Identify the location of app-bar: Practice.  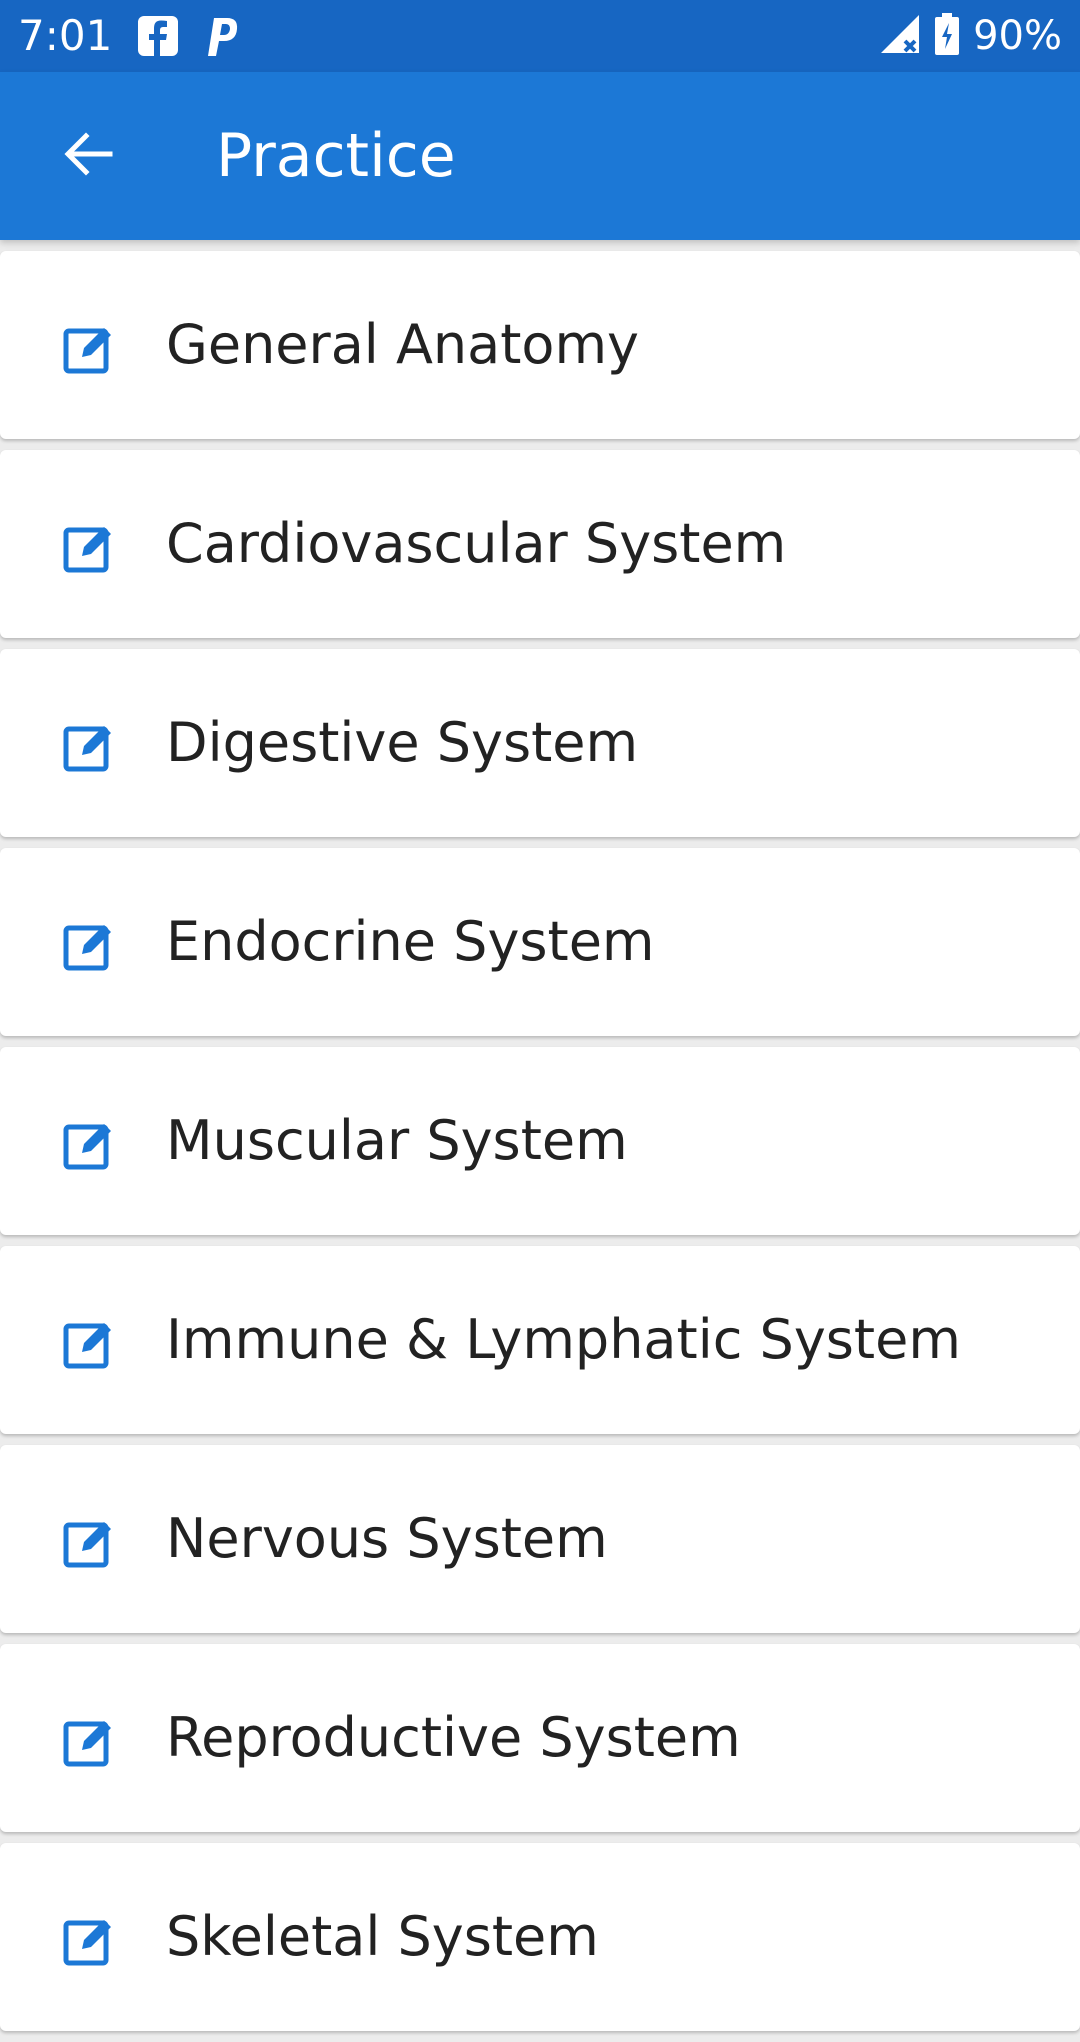
(540, 156).